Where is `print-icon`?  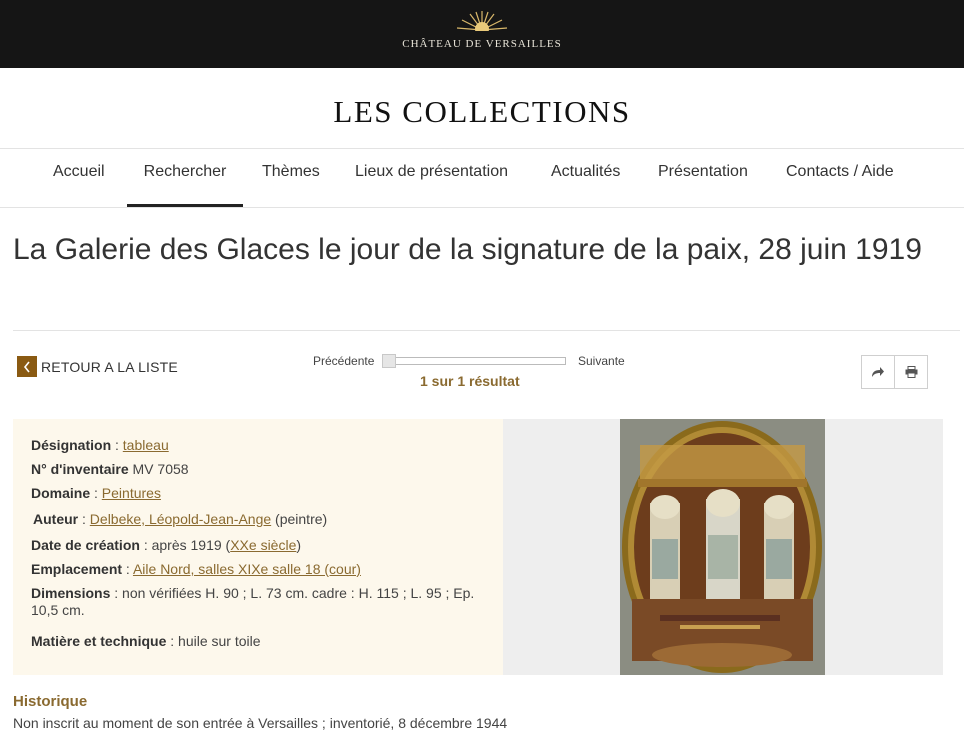 print-icon is located at coordinates (911, 372).